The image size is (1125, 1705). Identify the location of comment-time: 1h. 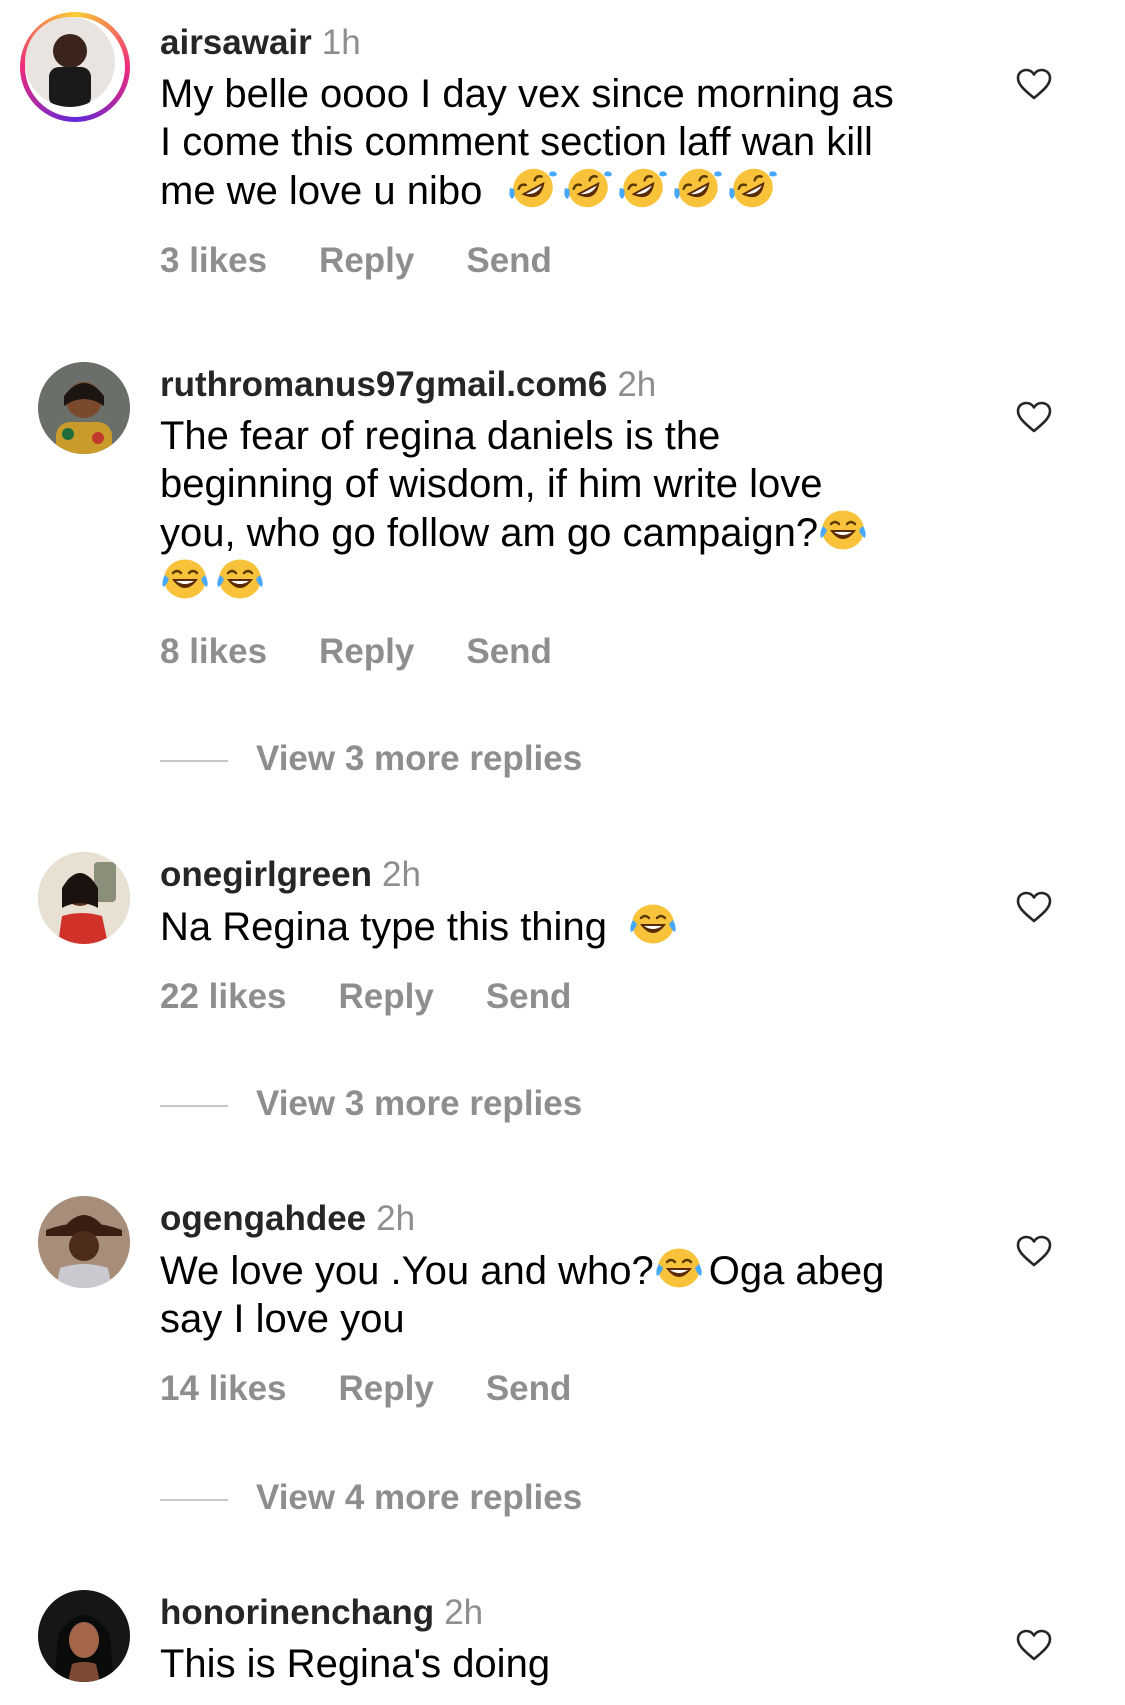
(341, 42).